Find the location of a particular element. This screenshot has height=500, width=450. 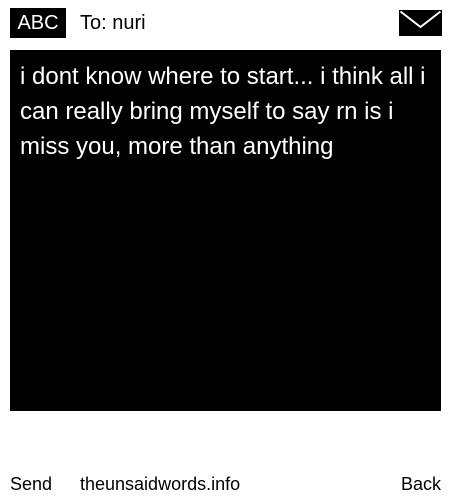

envelope-icon is located at coordinates (420, 23).